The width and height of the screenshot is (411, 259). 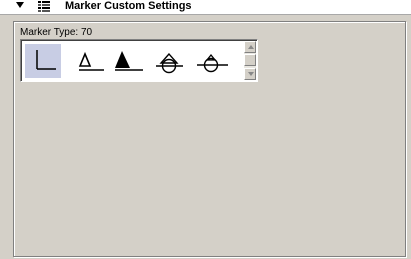 What do you see at coordinates (56, 32) in the screenshot?
I see `marker-type-label: Marker Type: 70` at bounding box center [56, 32].